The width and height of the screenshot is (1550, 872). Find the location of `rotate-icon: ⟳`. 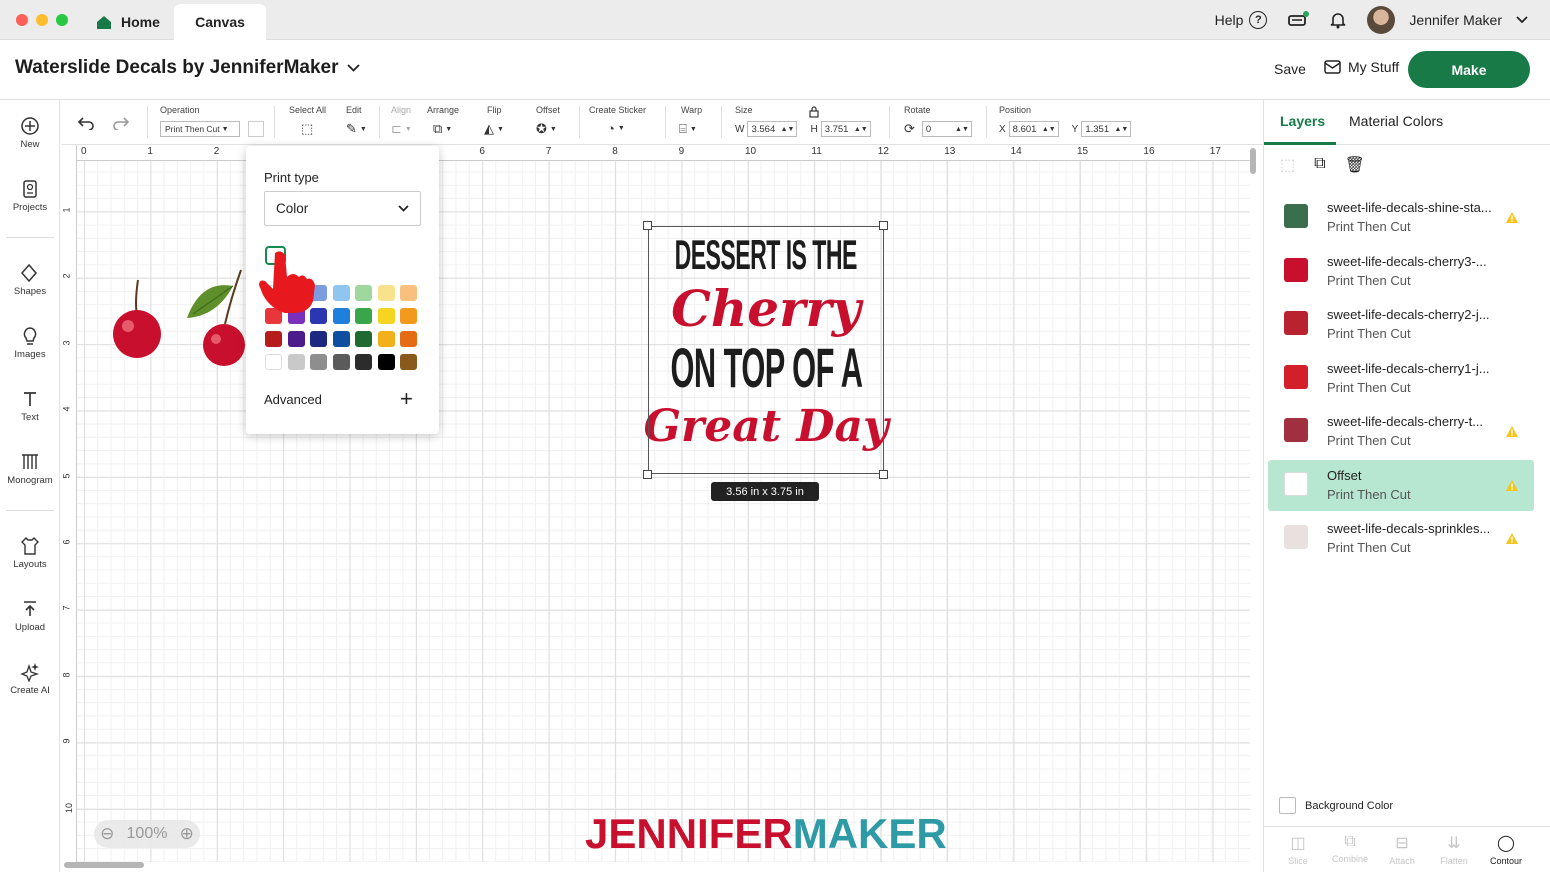

rotate-icon: ⟳ is located at coordinates (909, 129).